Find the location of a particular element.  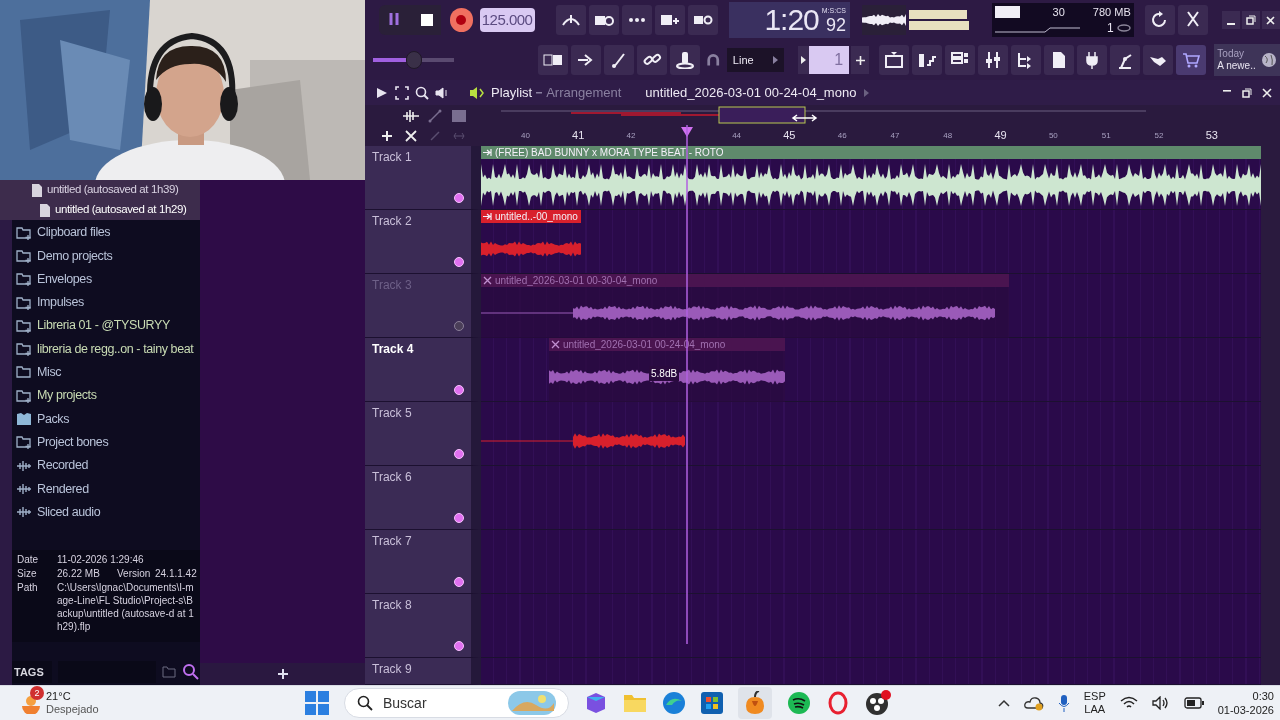

track-header: Track 1 is located at coordinates (423, 178).